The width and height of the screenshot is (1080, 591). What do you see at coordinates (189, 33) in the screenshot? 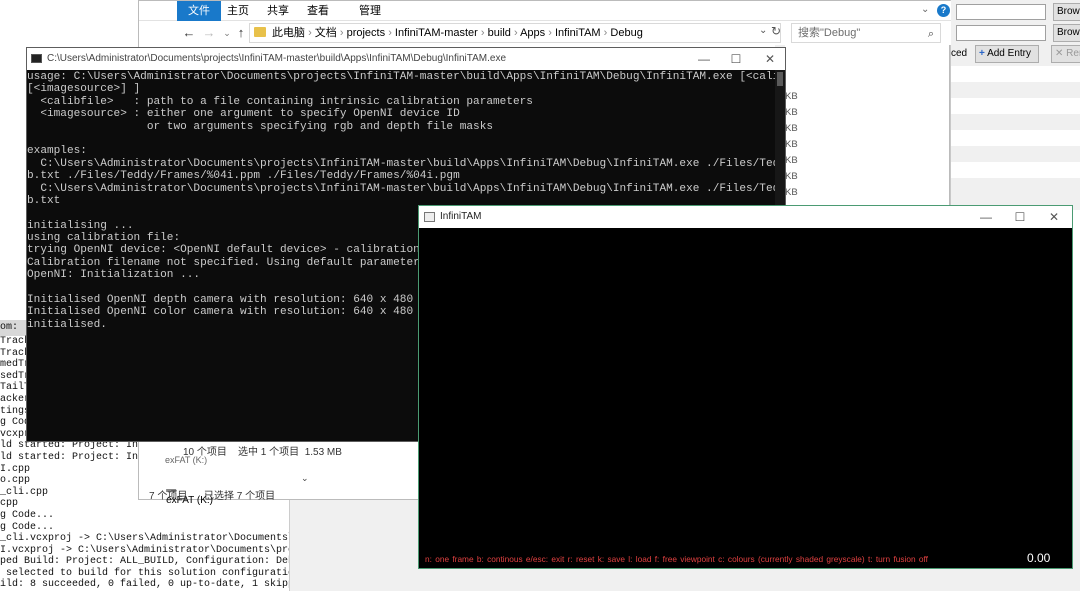
I see `back-arrow-icon: ←` at bounding box center [189, 33].